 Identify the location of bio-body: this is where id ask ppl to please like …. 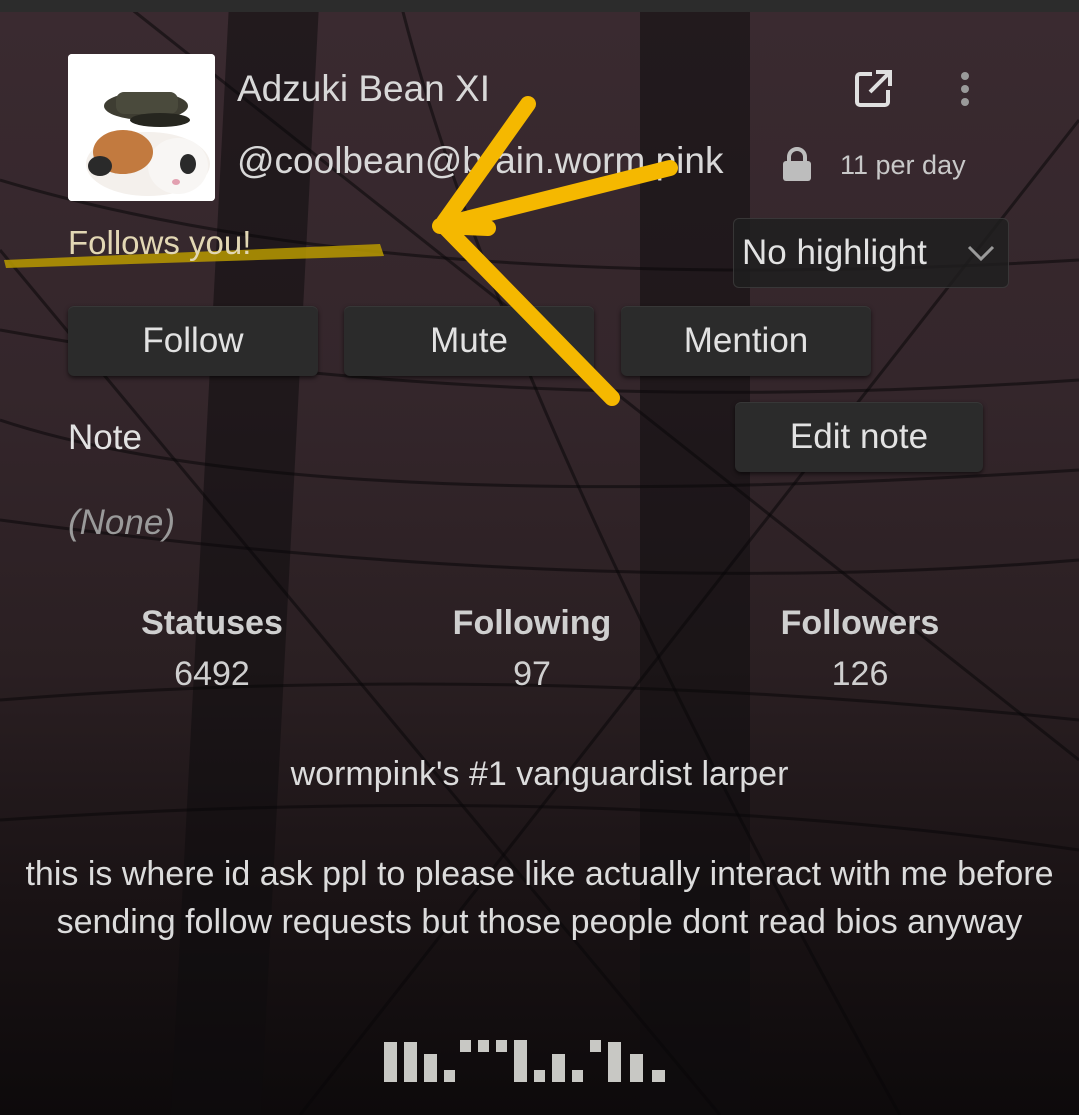
(539, 898).